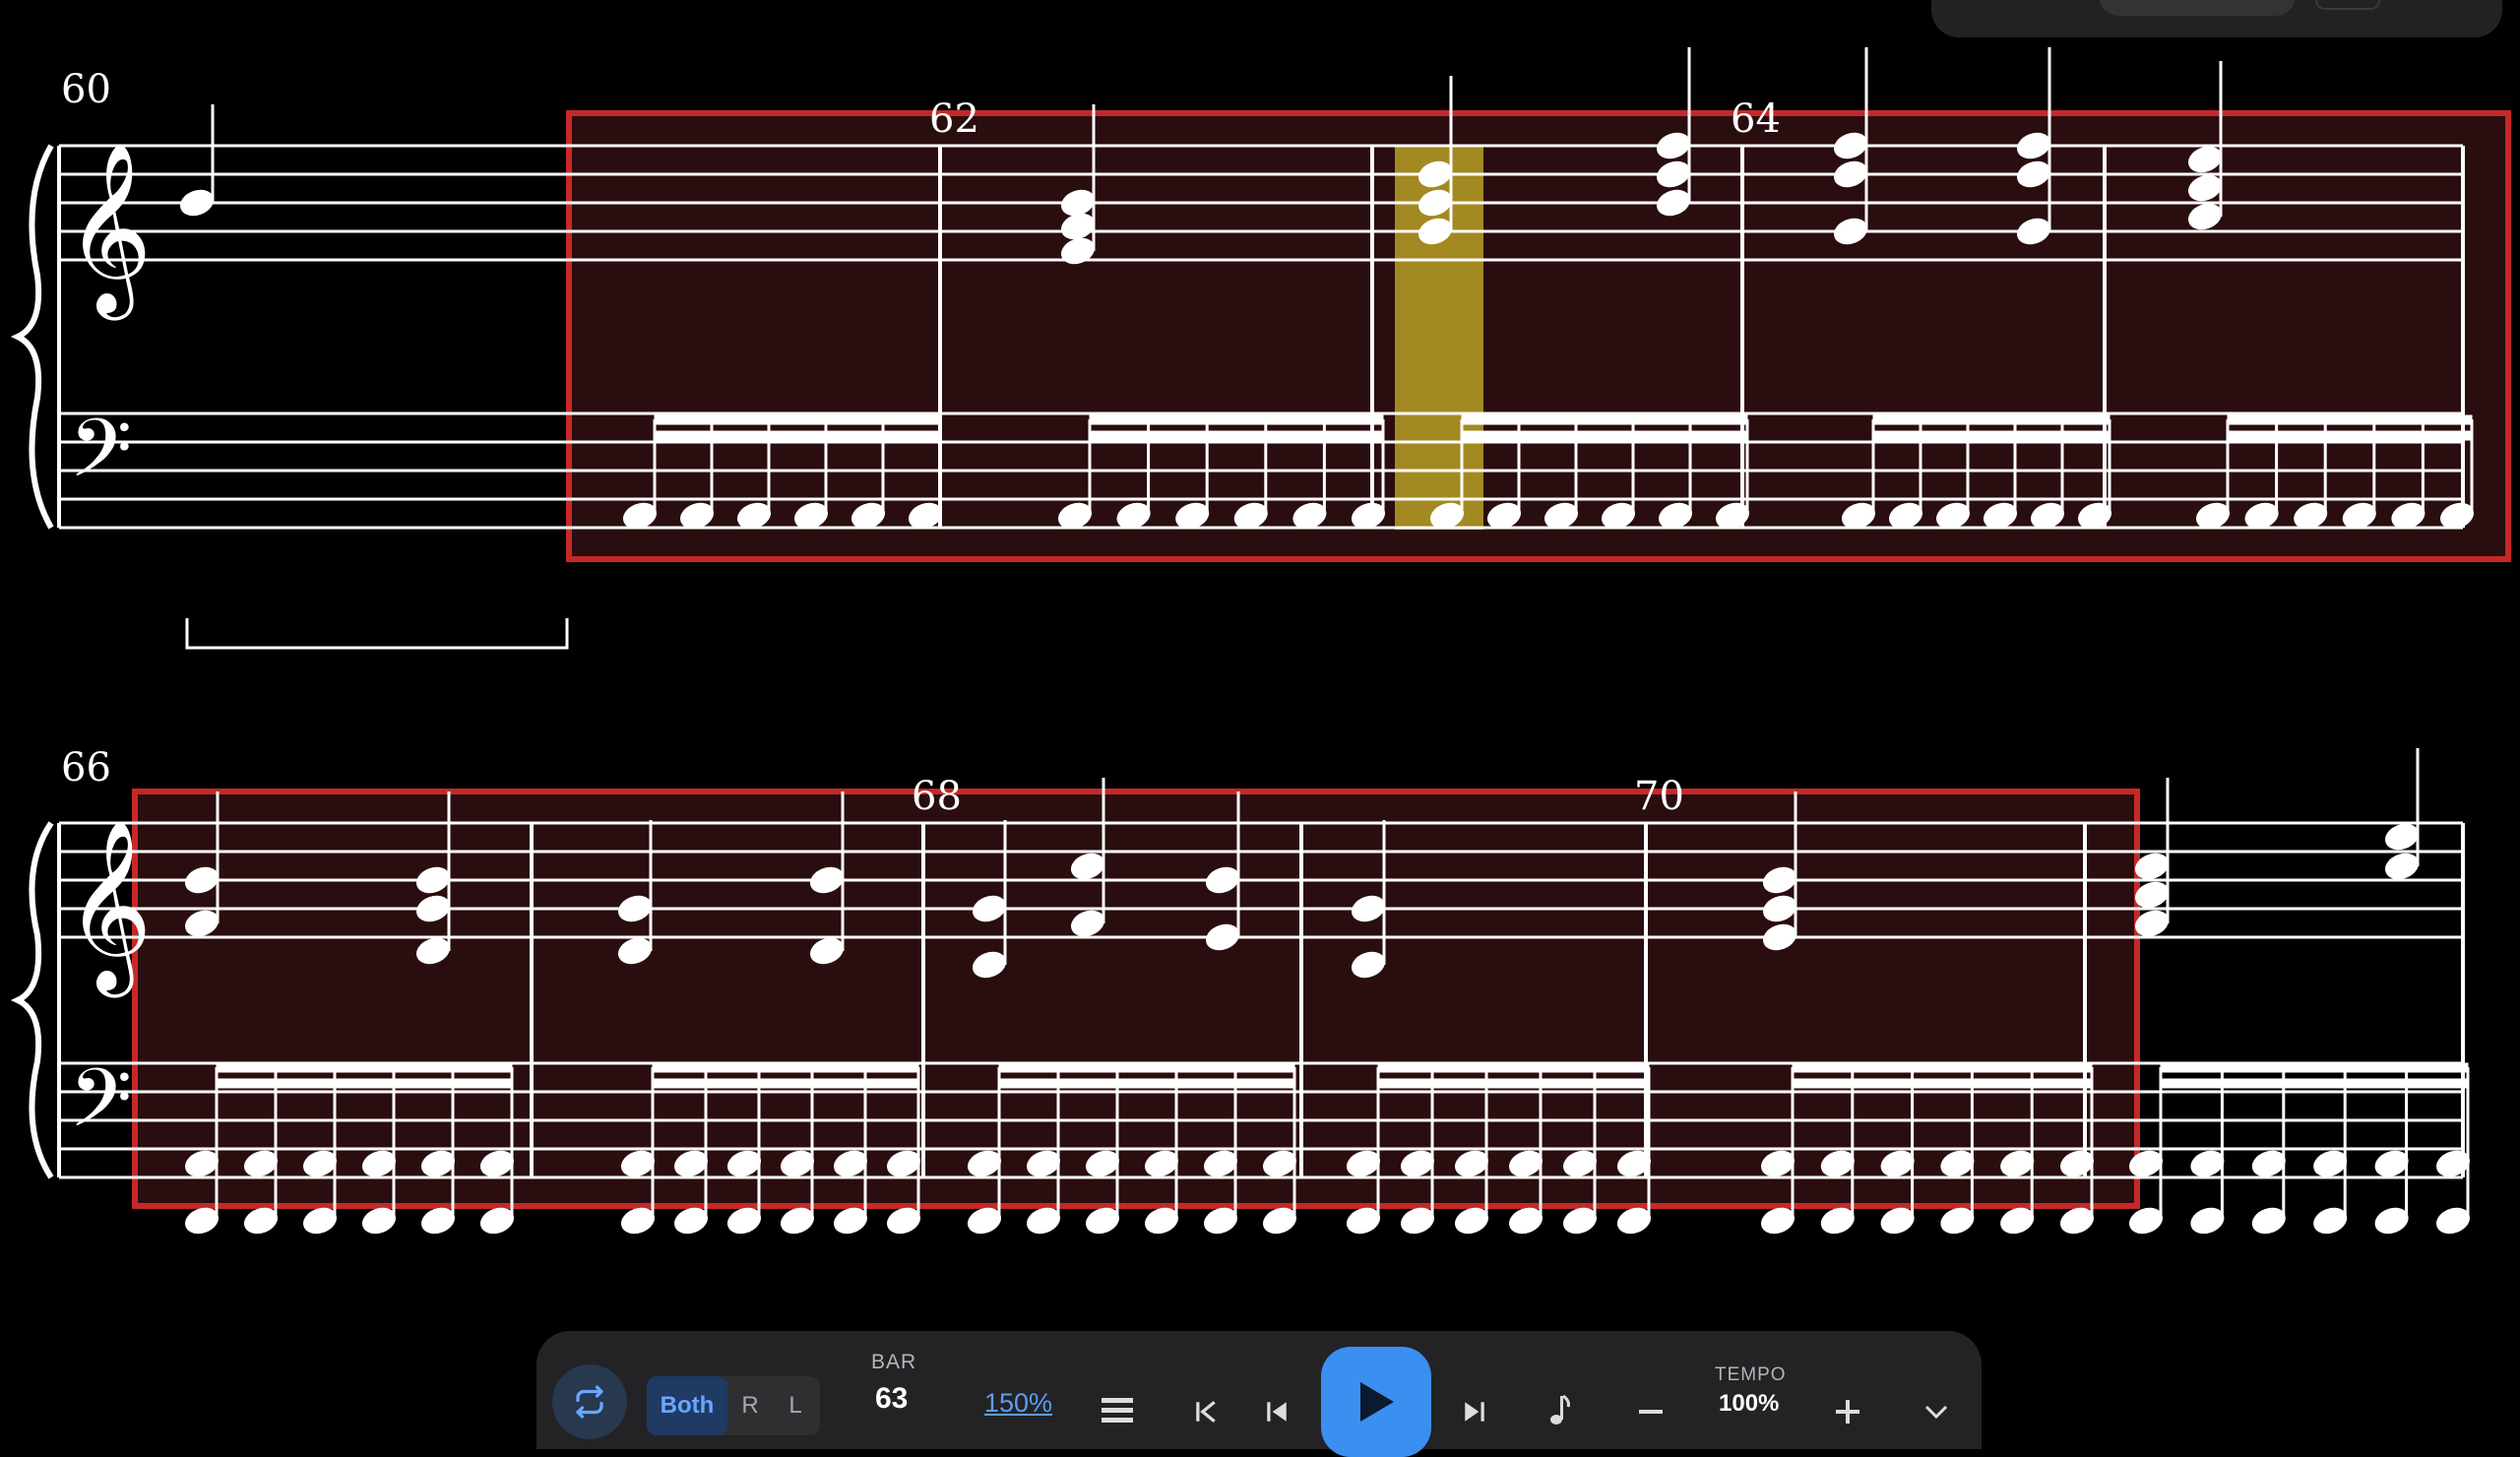 Image resolution: width=2520 pixels, height=1457 pixels. I want to click on more-options-button, so click(1936, 1411).